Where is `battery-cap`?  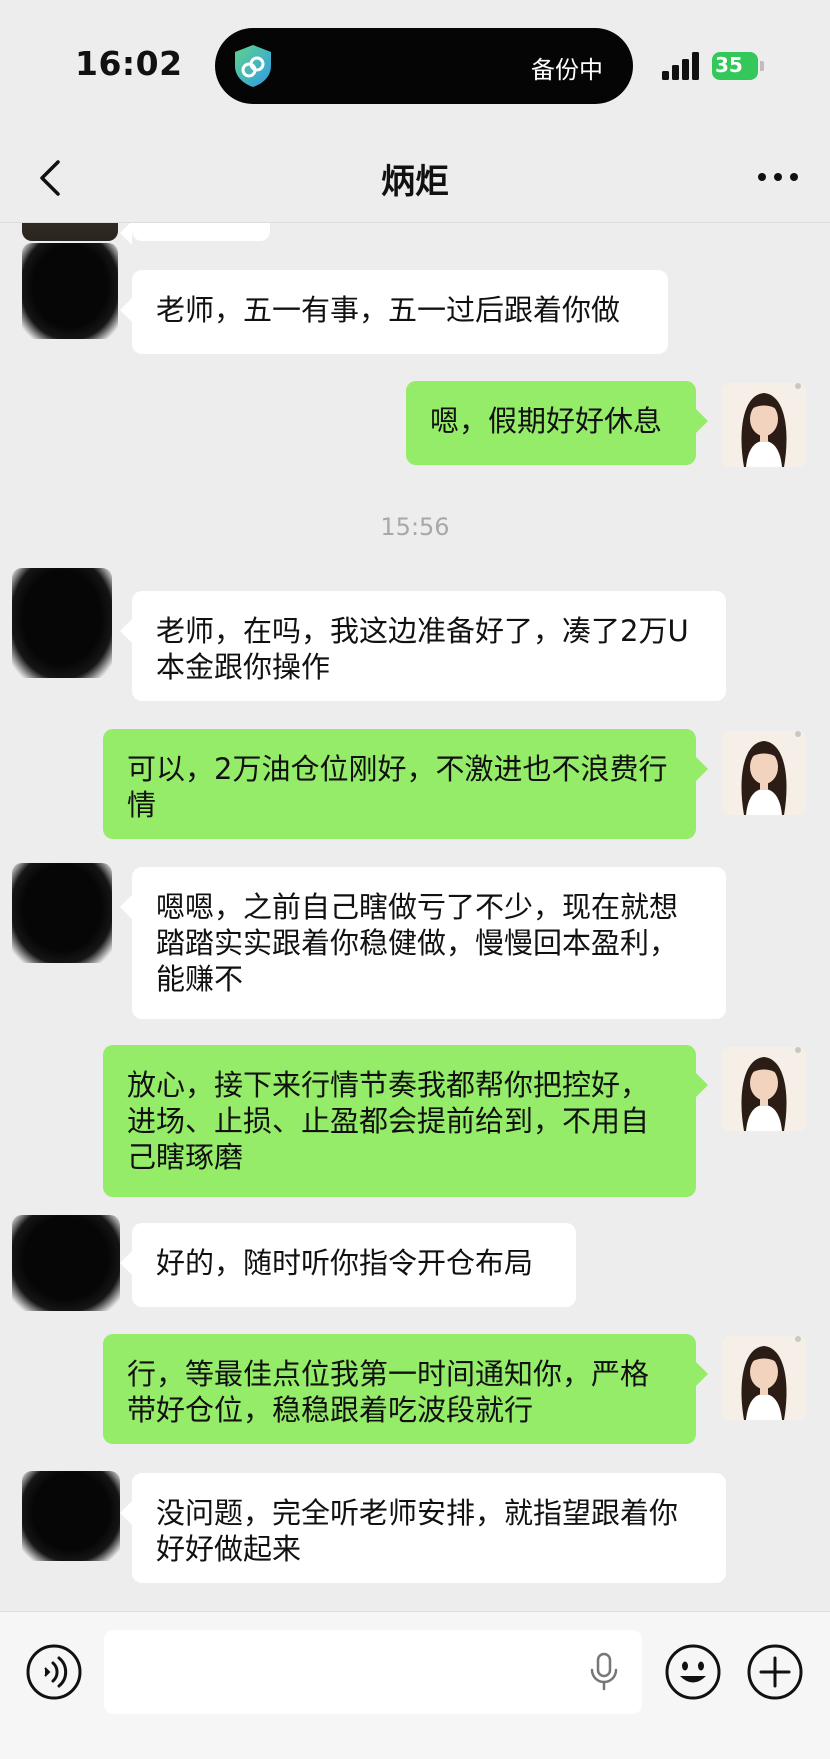 battery-cap is located at coordinates (762, 66).